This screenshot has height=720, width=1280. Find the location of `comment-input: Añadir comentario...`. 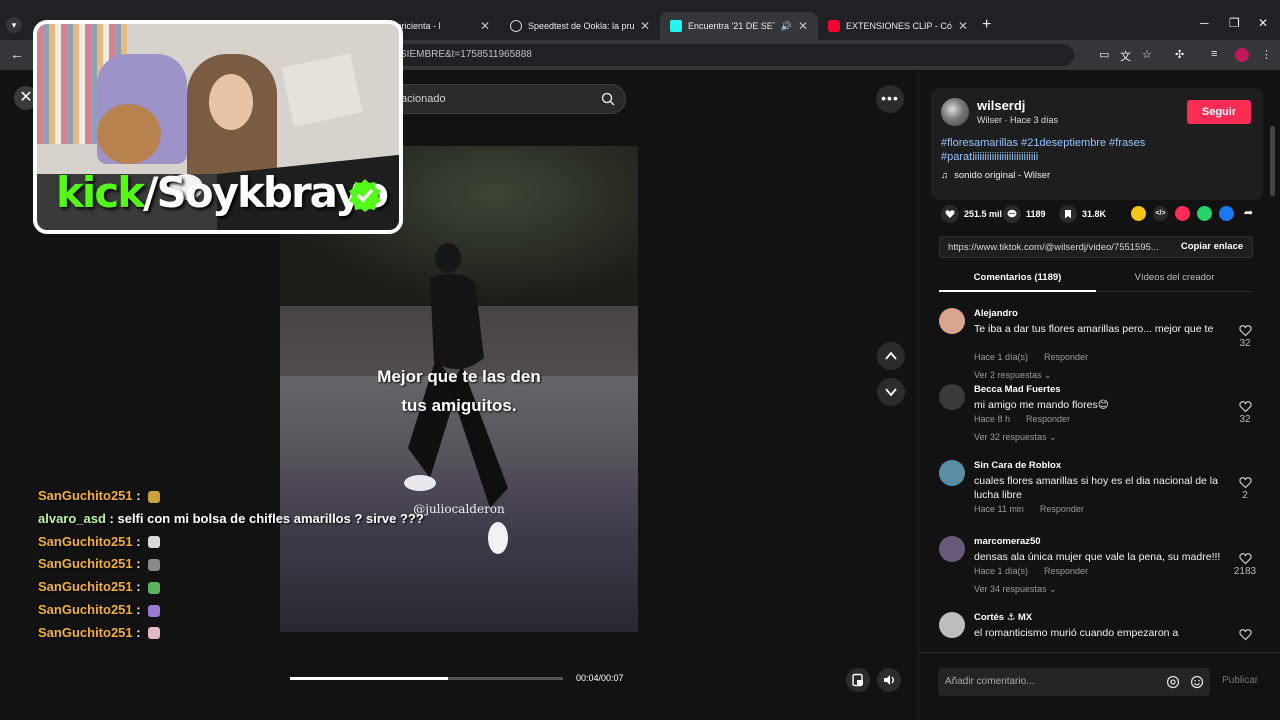

comment-input: Añadir comentario... is located at coordinates (1074, 682).